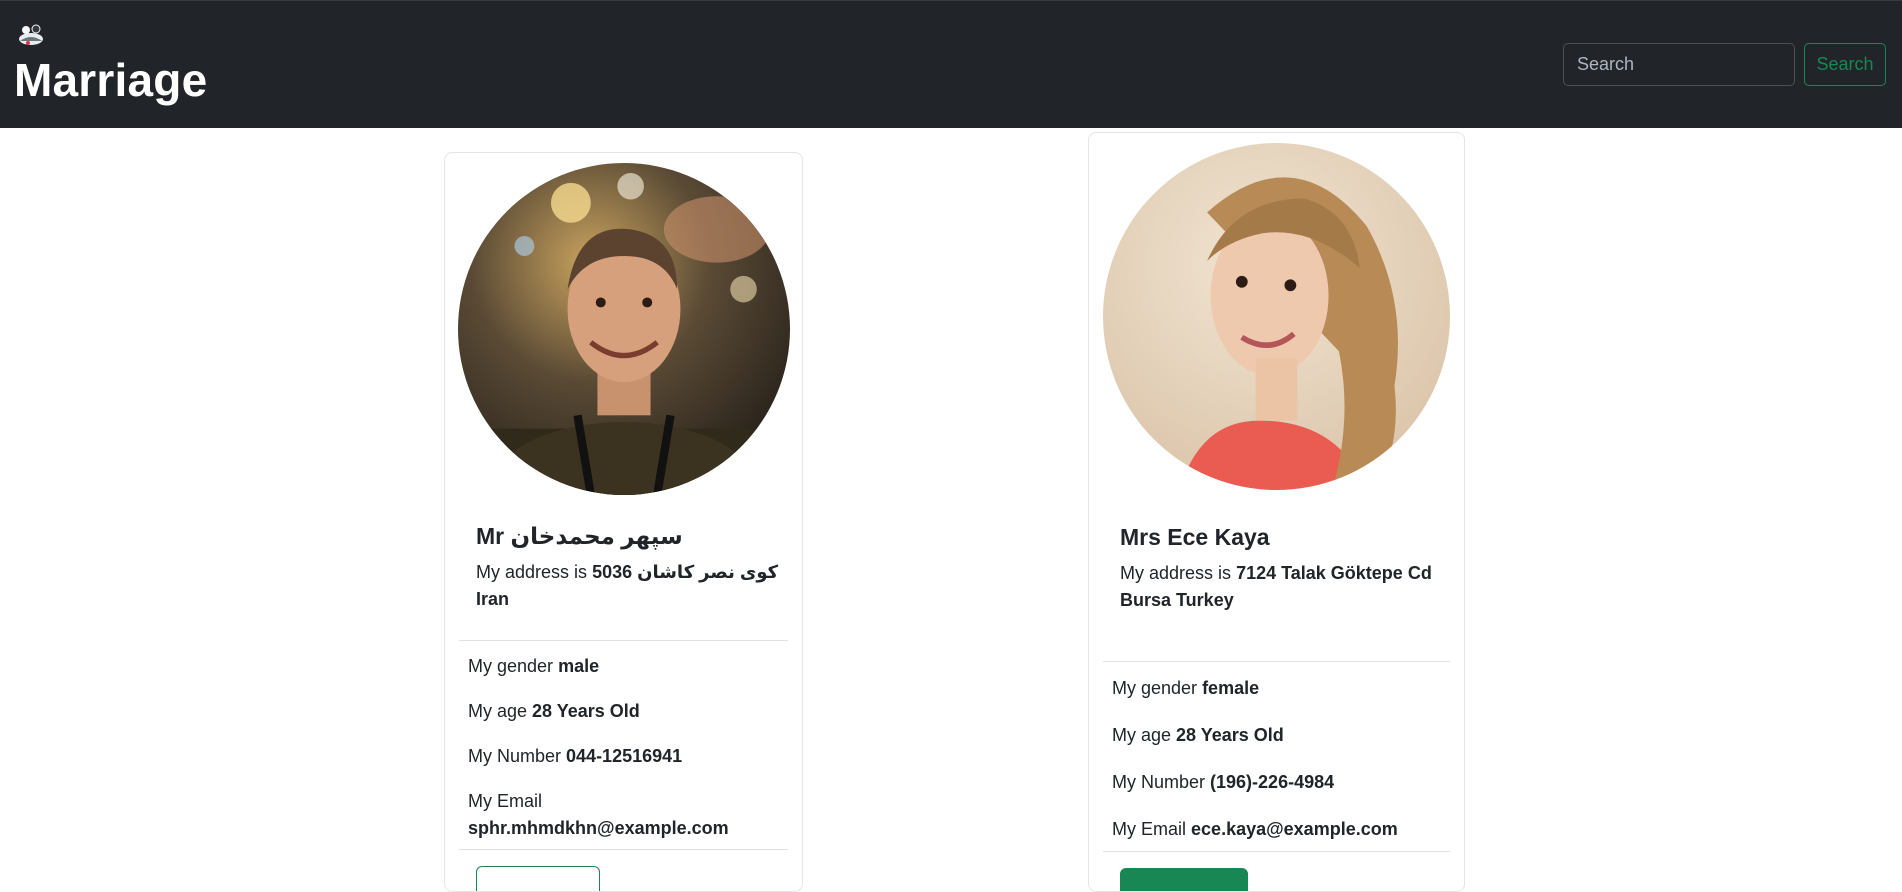  What do you see at coordinates (1255, 829) in the screenshot?
I see `email-item: My Email ece.kaya@example.com` at bounding box center [1255, 829].